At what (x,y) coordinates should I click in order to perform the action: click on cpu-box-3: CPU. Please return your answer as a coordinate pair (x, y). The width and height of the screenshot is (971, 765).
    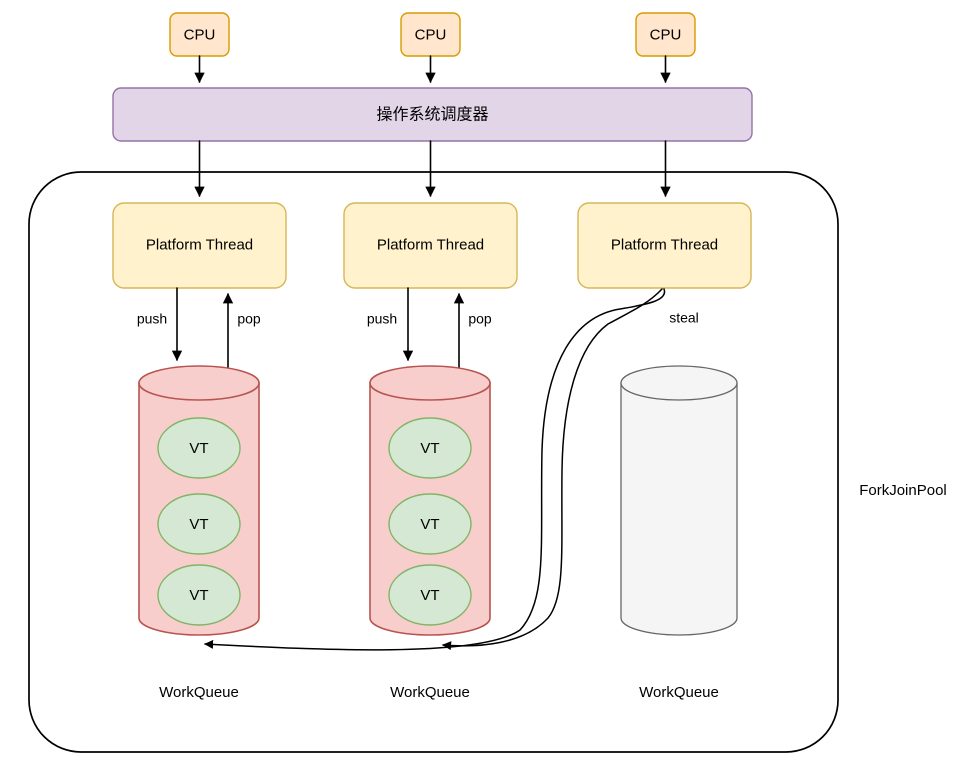
    Looking at the image, I should click on (665, 34).